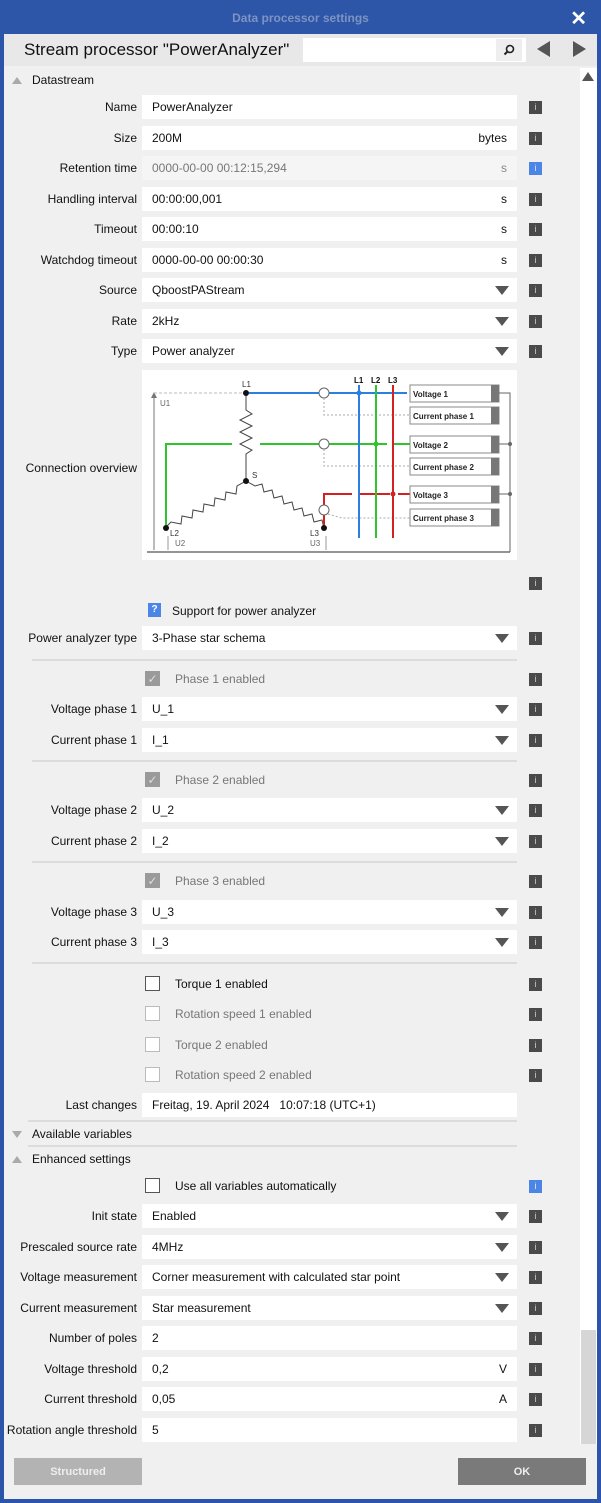  I want to click on chevron-down-icon, so click(502, 942).